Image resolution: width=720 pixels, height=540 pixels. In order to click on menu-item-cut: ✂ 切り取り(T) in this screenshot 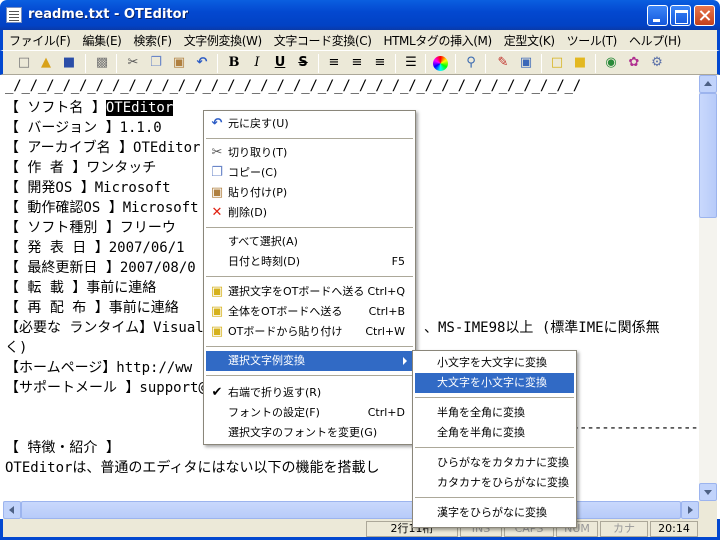, I will do `click(309, 153)`.